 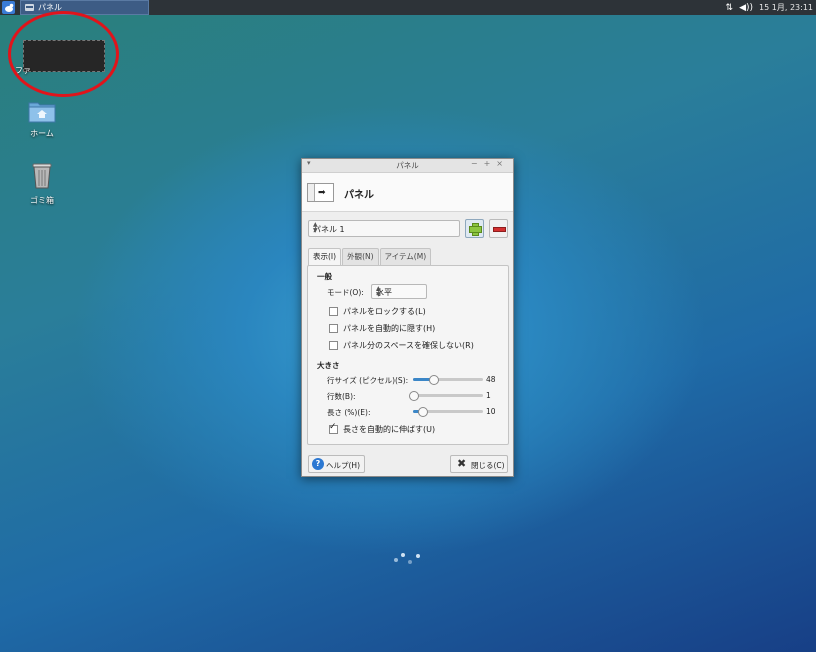 I want to click on rows-slider, so click(x=446, y=396).